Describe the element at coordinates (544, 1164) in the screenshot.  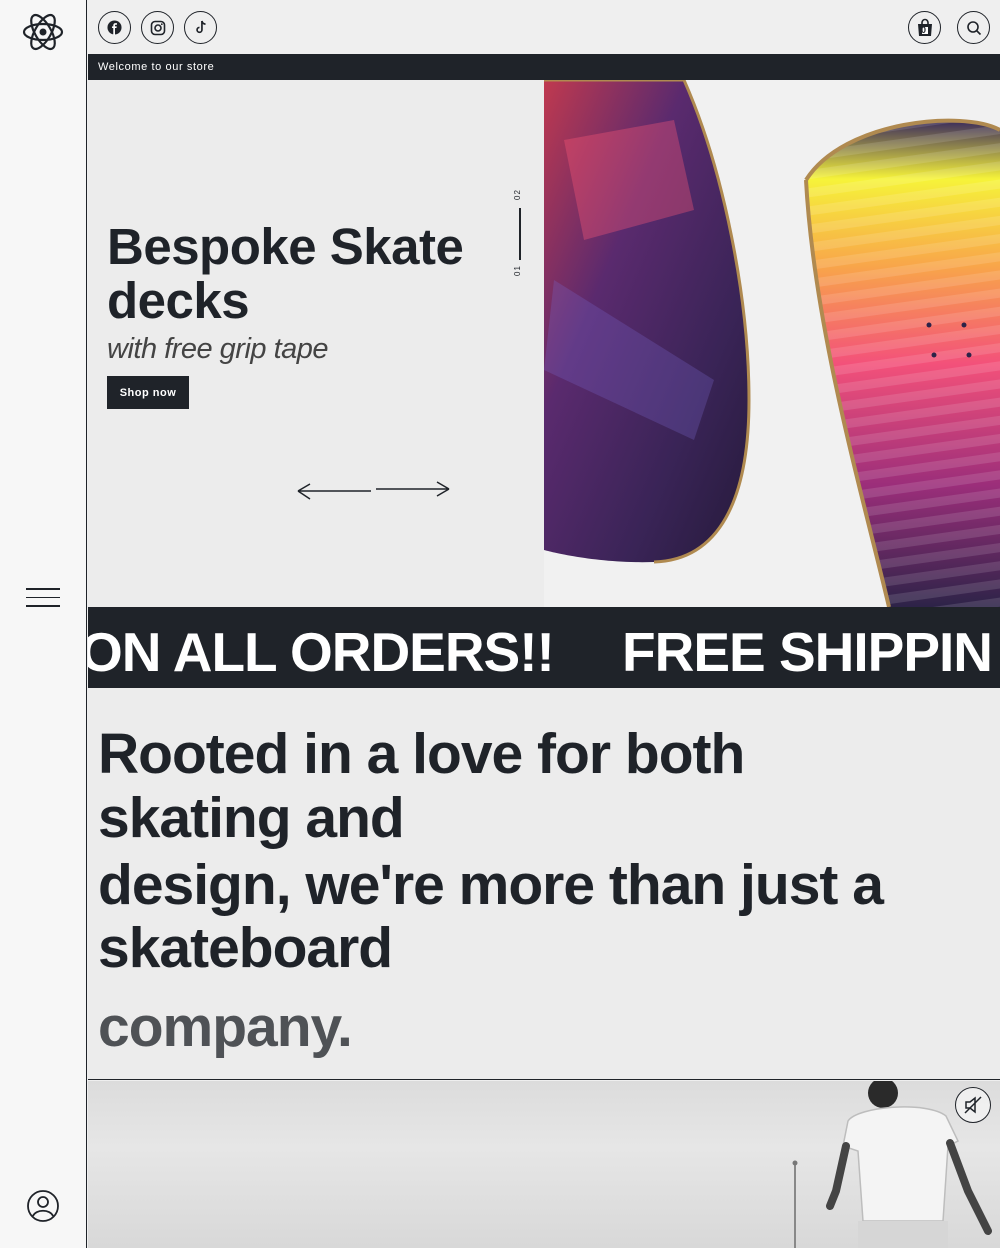
I see `skater-video` at that location.